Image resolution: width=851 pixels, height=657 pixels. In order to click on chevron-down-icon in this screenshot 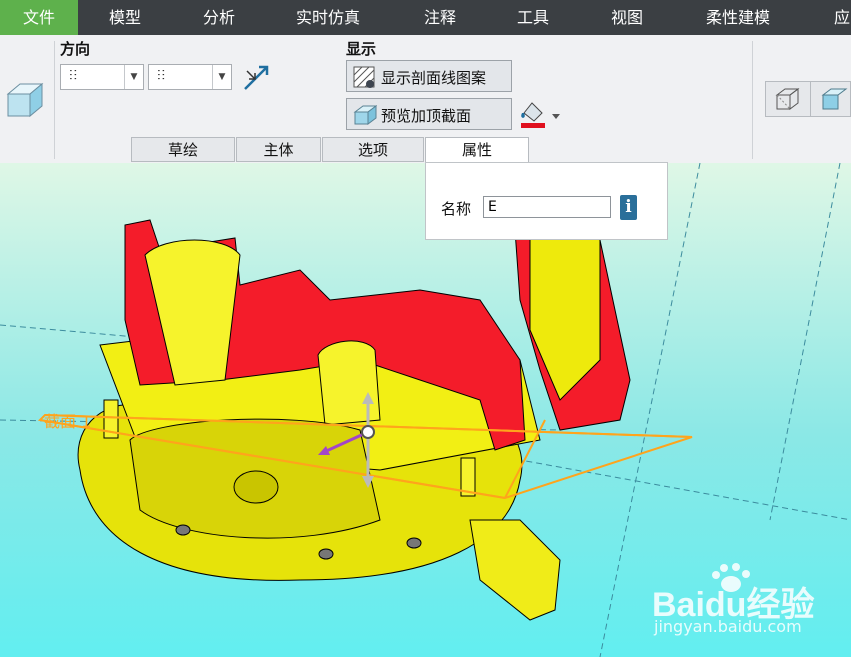, I will do `click(556, 116)`.